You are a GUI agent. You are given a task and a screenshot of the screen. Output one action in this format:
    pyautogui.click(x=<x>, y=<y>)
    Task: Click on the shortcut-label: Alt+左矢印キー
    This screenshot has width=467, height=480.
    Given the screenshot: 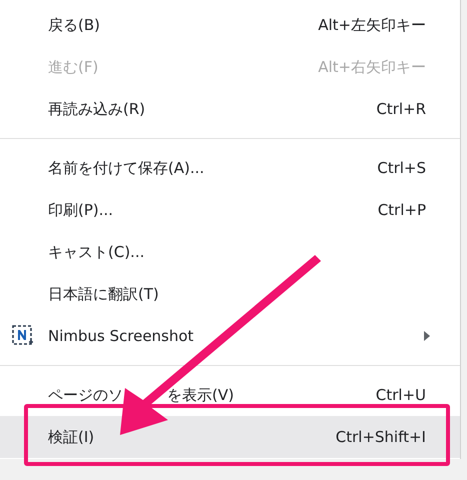 What is the action you would take?
    pyautogui.click(x=372, y=25)
    